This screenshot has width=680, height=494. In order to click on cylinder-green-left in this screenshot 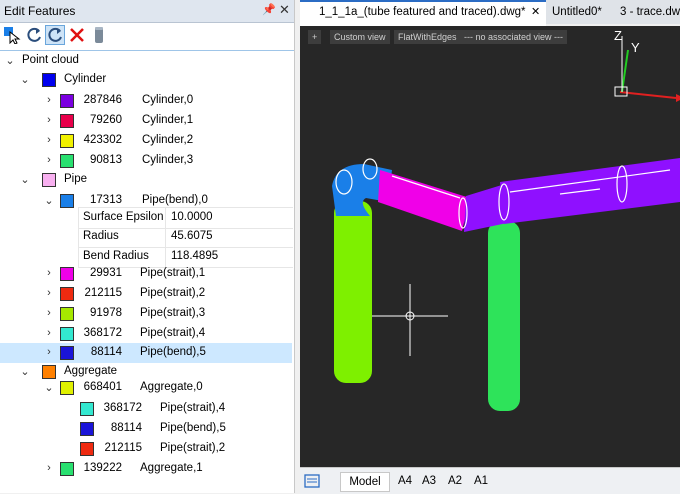, I will do `click(353, 292)`.